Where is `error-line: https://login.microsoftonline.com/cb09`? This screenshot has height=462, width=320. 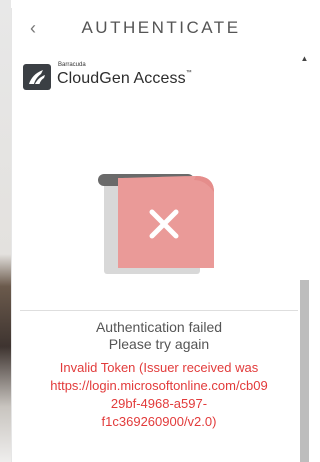 error-line: https://login.microsoftonline.com/cb09 is located at coordinates (159, 385).